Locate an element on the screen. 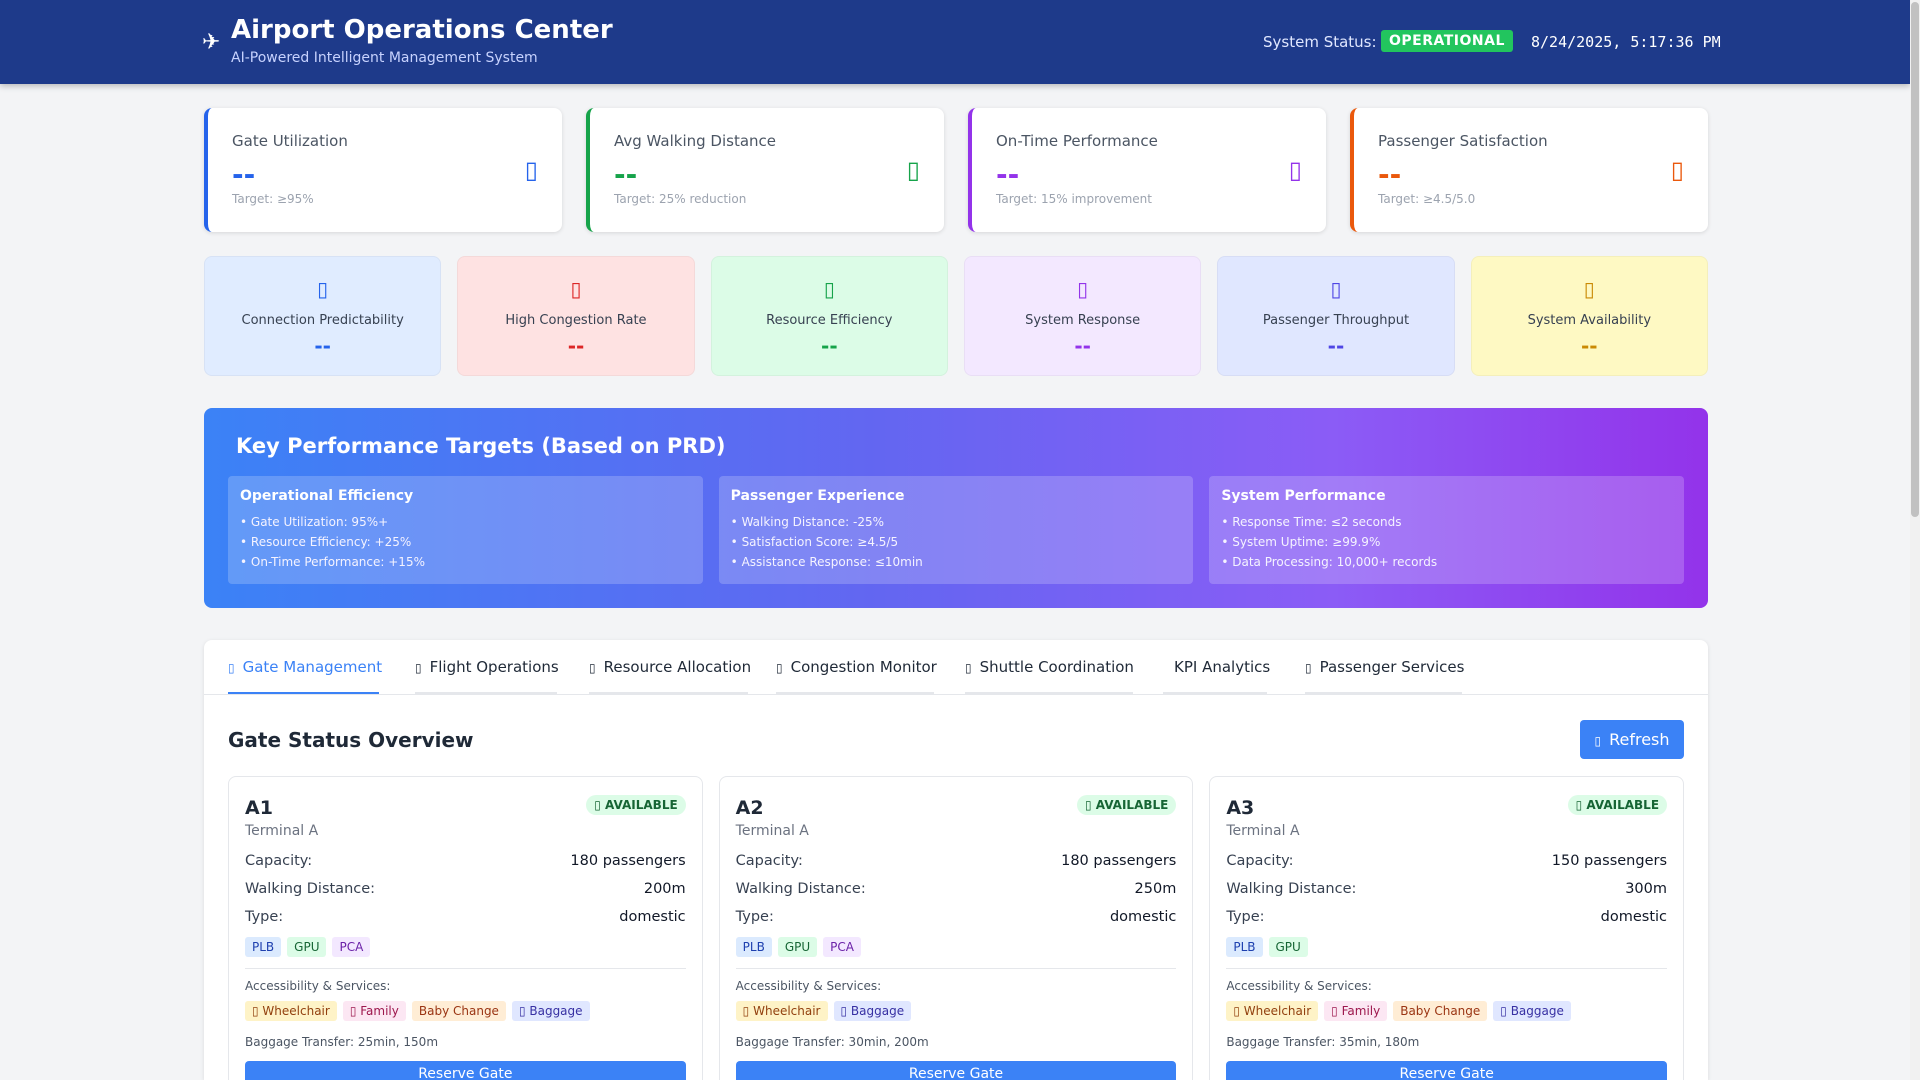  tab-kpi-analytics: KPI Analytics is located at coordinates (1217, 667).